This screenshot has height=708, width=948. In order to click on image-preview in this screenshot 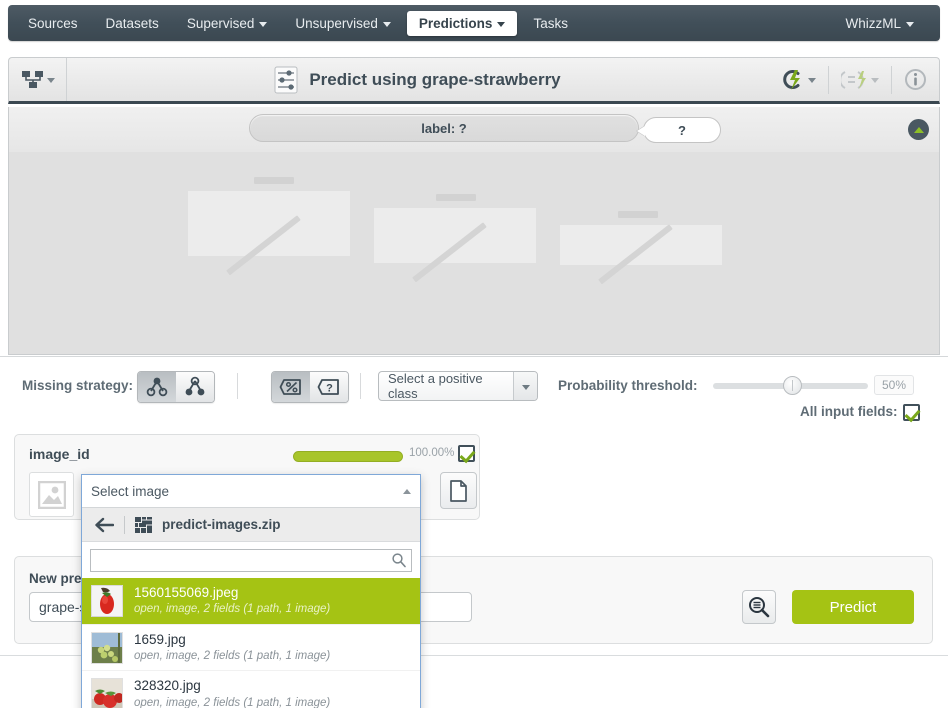, I will do `click(51, 494)`.